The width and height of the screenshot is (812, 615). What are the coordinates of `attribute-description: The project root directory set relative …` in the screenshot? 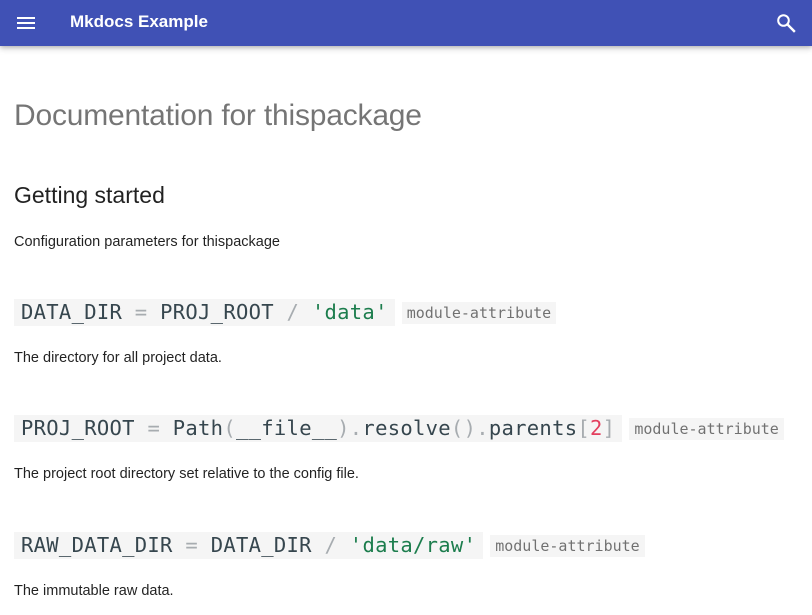 It's located at (186, 474).